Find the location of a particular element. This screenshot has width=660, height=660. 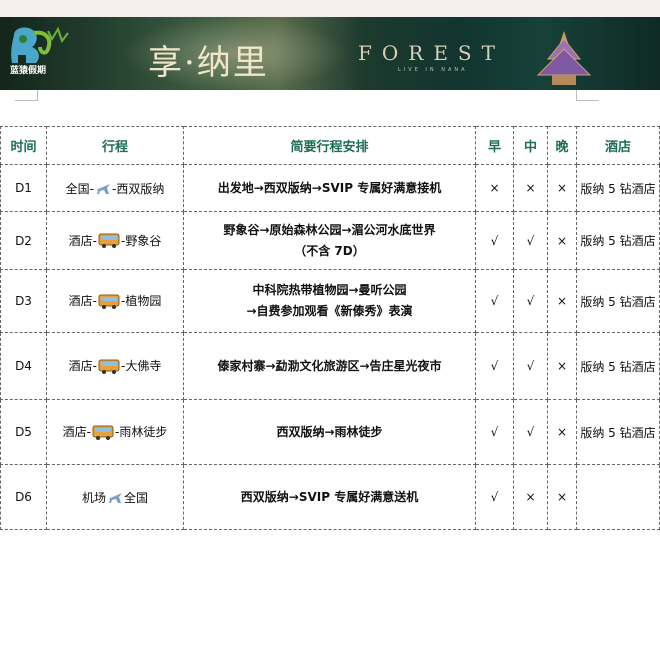

header-time: 时间 is located at coordinates (23, 145).